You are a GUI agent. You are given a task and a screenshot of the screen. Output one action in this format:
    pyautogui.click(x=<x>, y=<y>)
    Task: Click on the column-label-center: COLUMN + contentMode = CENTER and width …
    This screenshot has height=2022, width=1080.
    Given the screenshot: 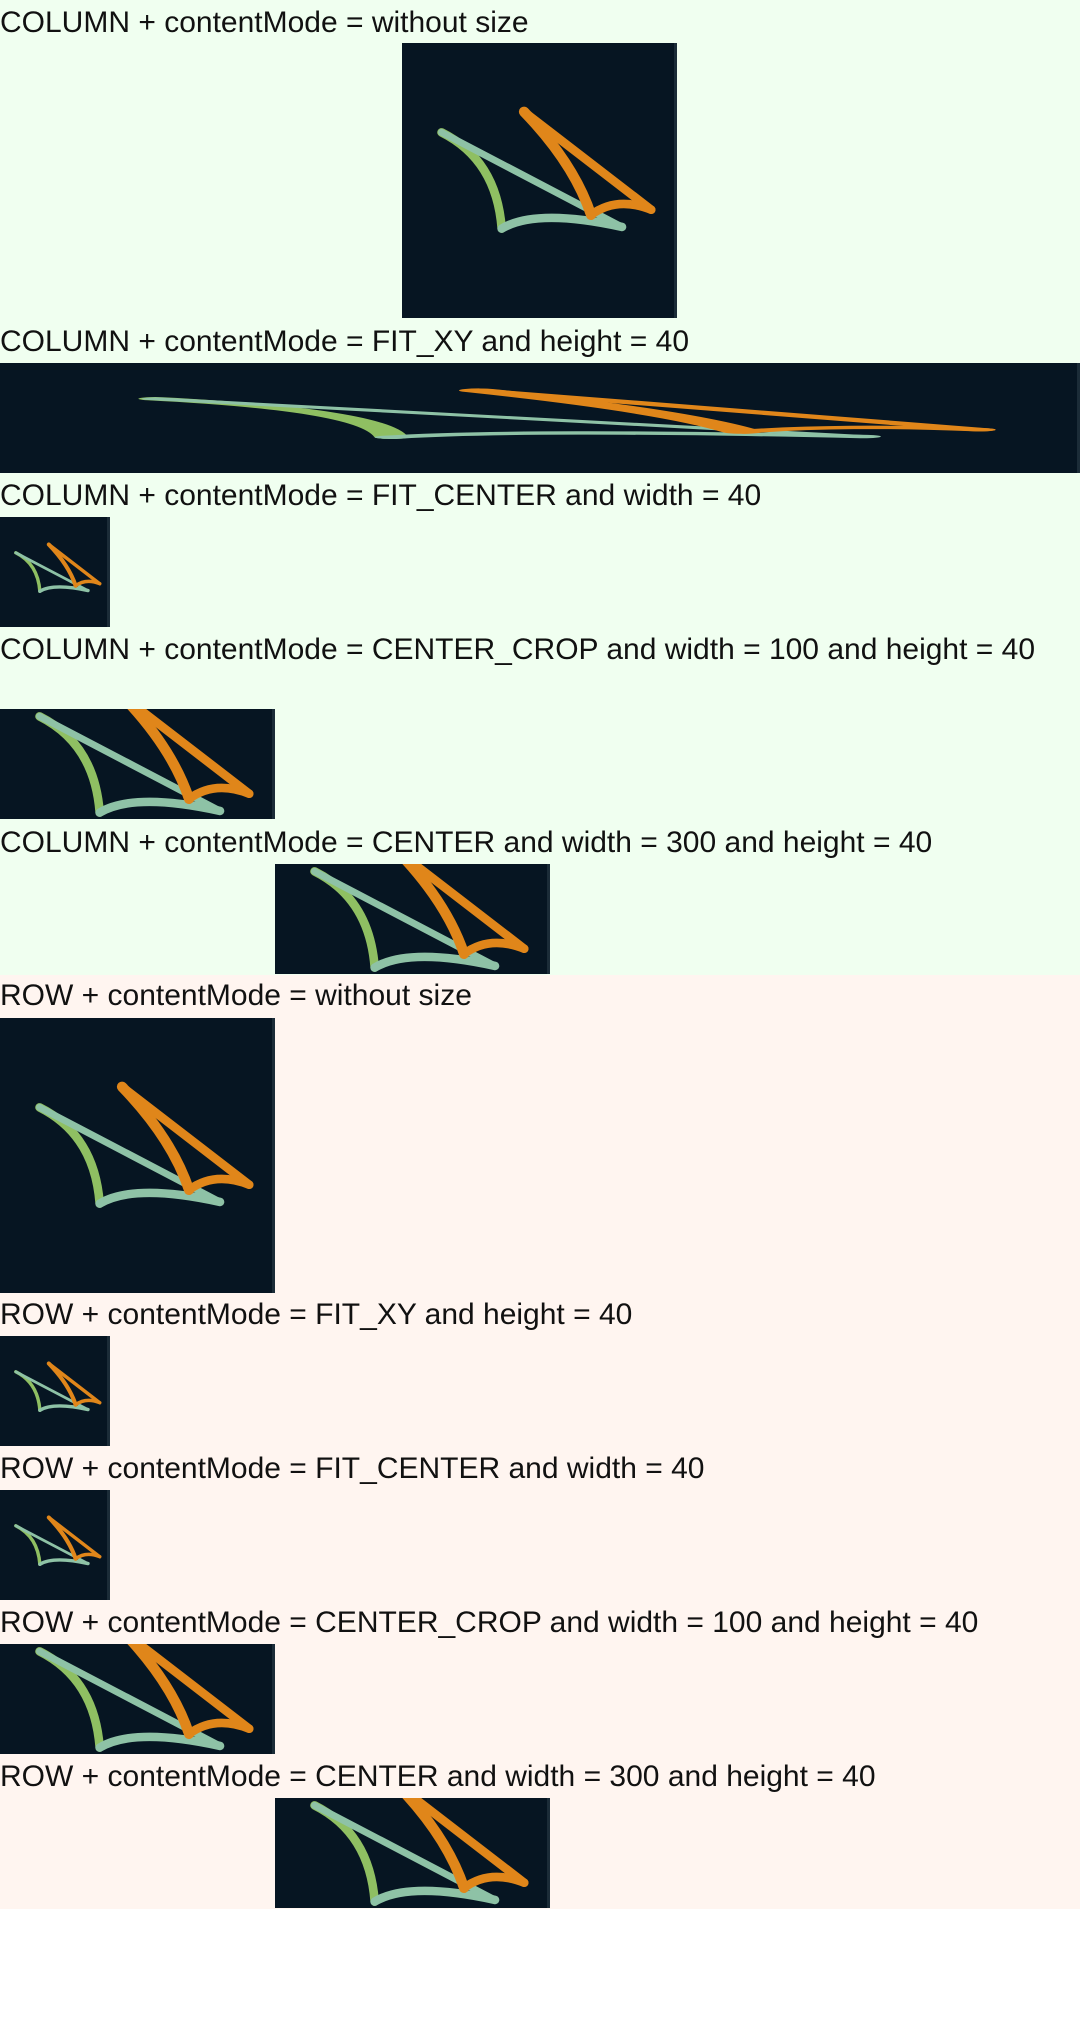 What is the action you would take?
    pyautogui.click(x=466, y=842)
    